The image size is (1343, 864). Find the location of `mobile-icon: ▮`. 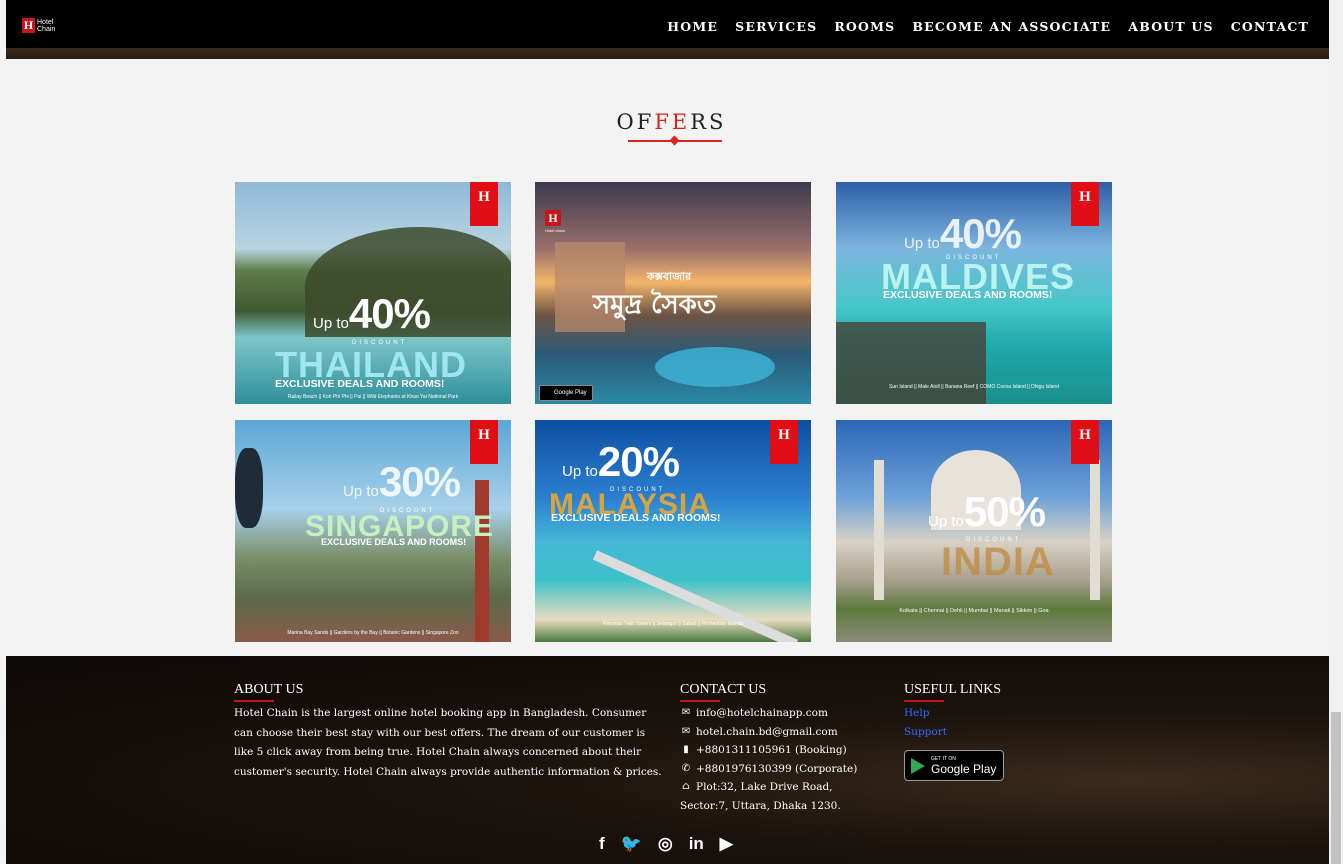

mobile-icon: ▮ is located at coordinates (686, 749).